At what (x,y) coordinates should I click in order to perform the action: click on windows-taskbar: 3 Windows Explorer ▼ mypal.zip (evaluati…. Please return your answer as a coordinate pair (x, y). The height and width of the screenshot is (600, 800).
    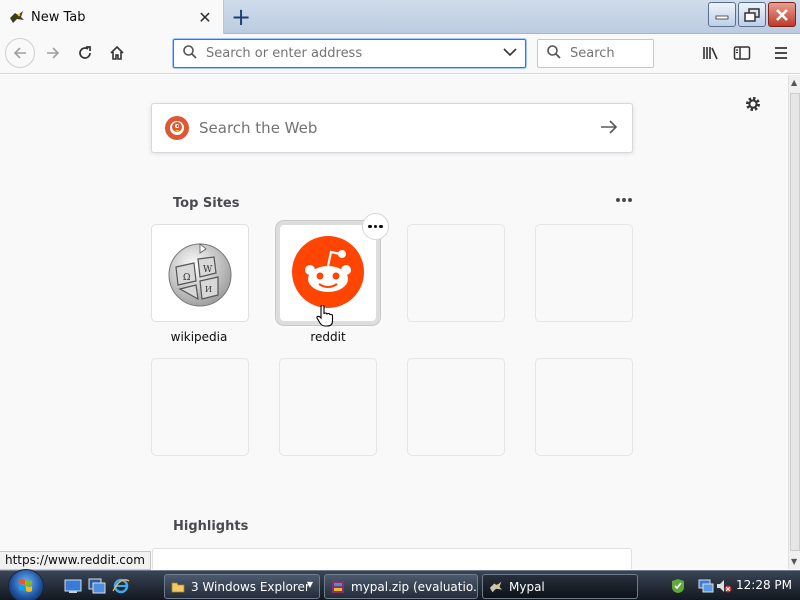
    Looking at the image, I should click on (400, 584).